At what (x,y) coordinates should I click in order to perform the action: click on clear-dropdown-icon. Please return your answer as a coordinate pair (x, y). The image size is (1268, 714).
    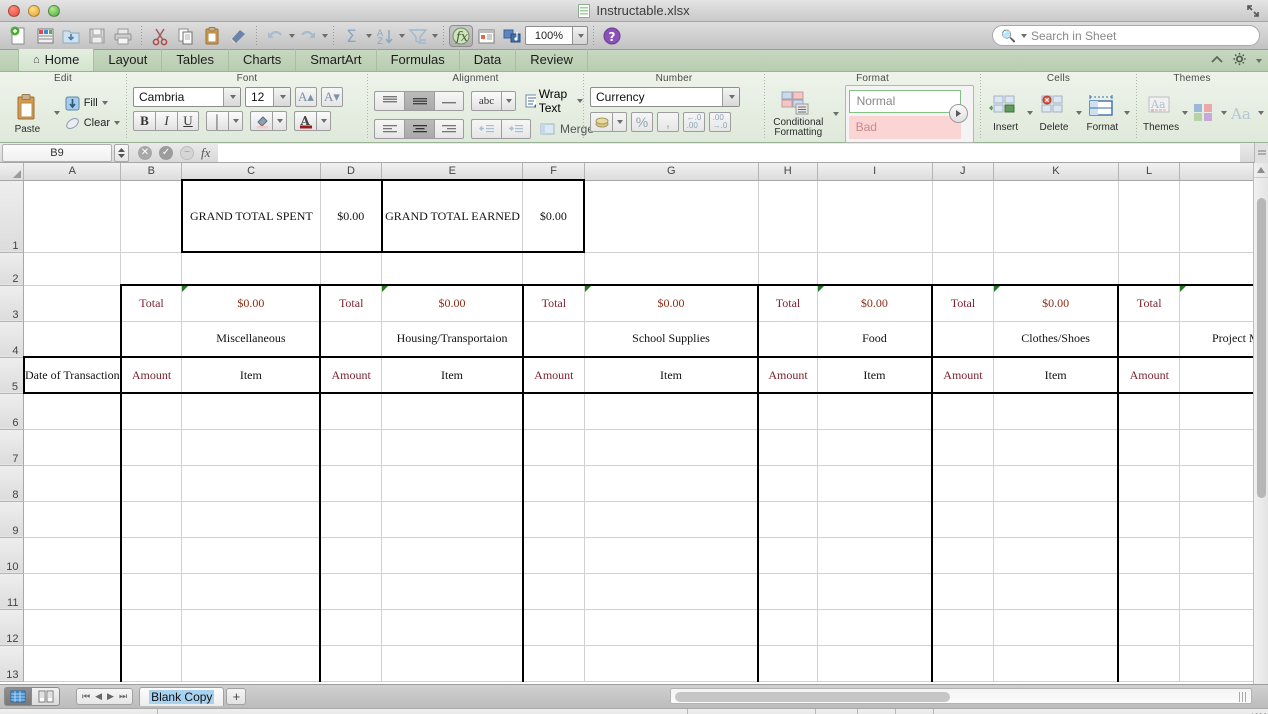
    Looking at the image, I should click on (117, 123).